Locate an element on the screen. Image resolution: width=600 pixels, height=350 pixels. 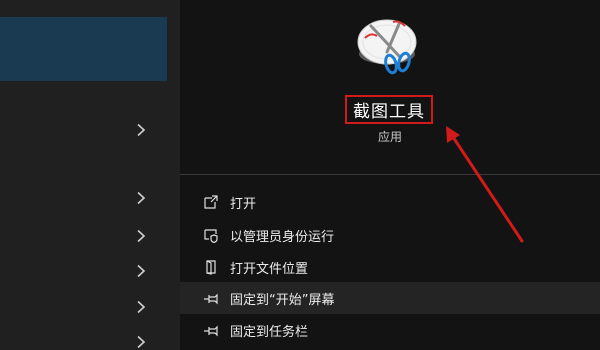
menu-item-label: 固定到任务栏 is located at coordinates (269, 332).